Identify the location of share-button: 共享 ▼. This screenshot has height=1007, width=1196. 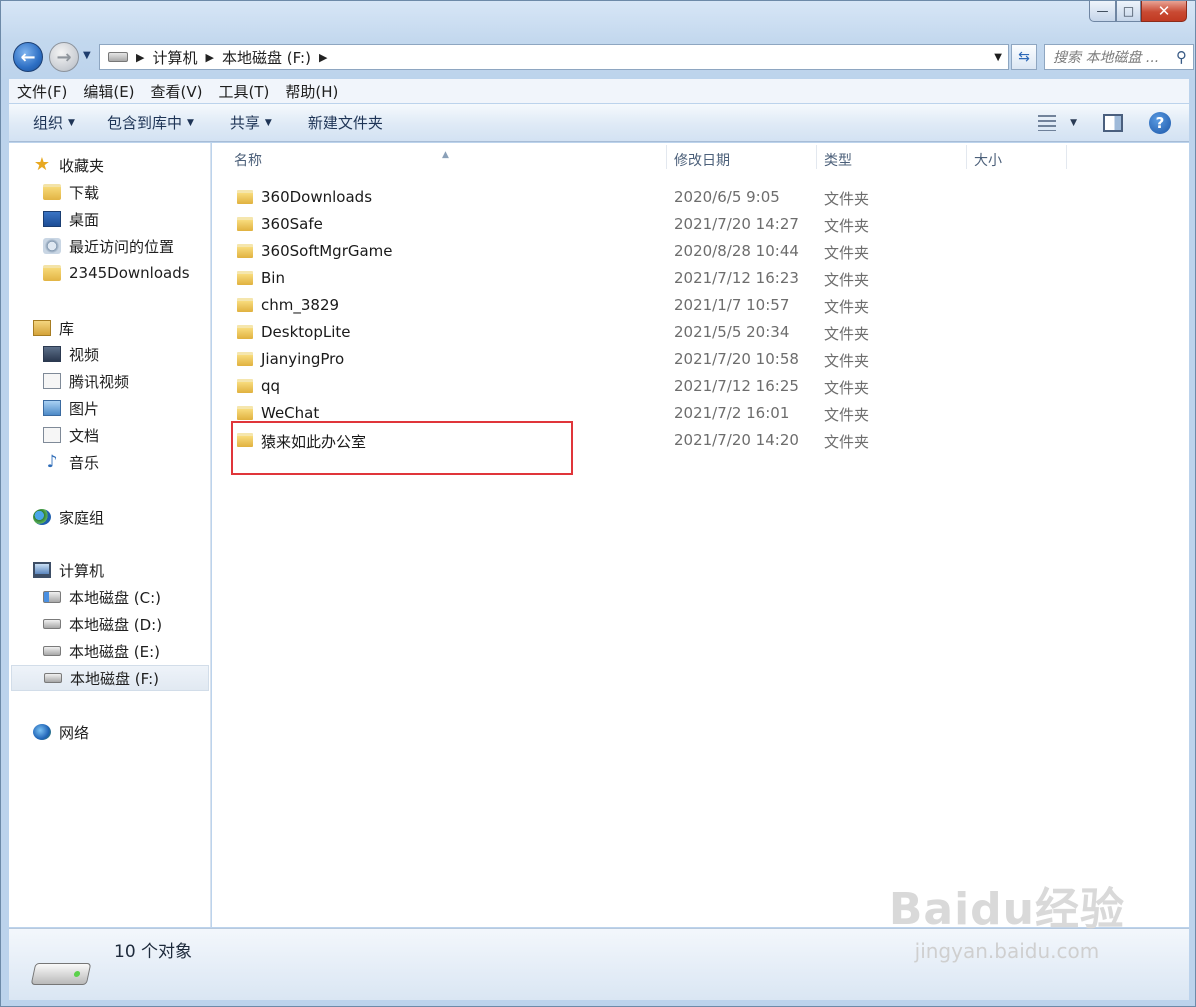
(251, 122).